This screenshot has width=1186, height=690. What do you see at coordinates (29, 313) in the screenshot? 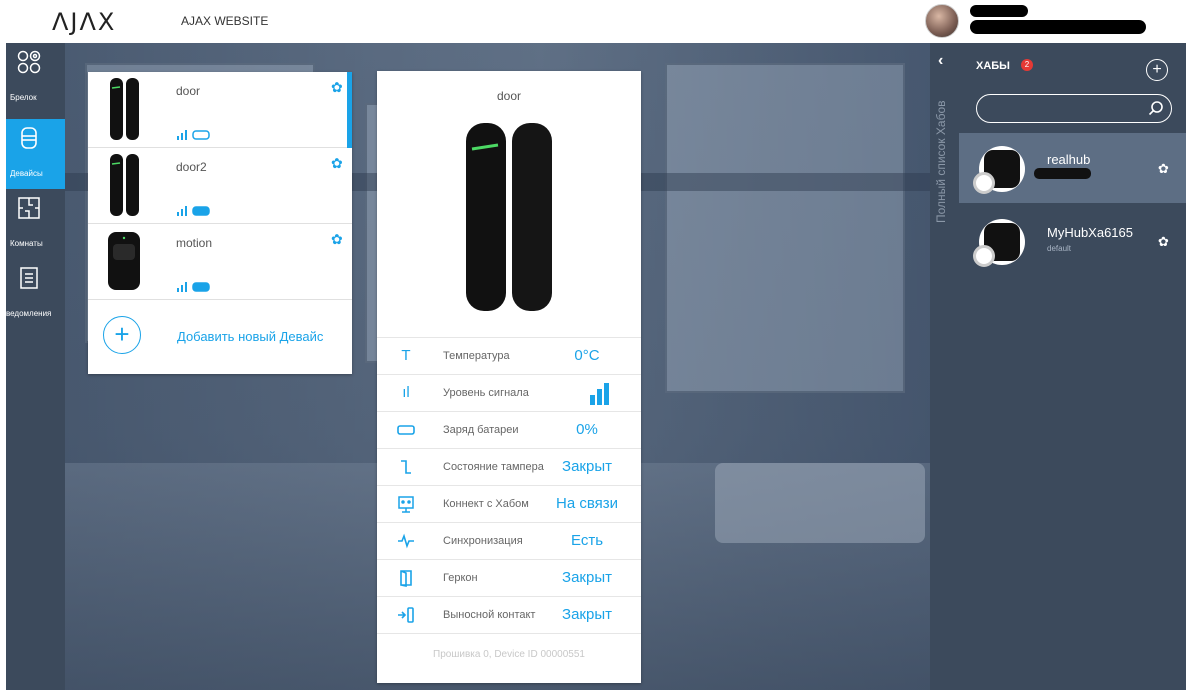
I see `nav-item-label: ведомления` at bounding box center [29, 313].